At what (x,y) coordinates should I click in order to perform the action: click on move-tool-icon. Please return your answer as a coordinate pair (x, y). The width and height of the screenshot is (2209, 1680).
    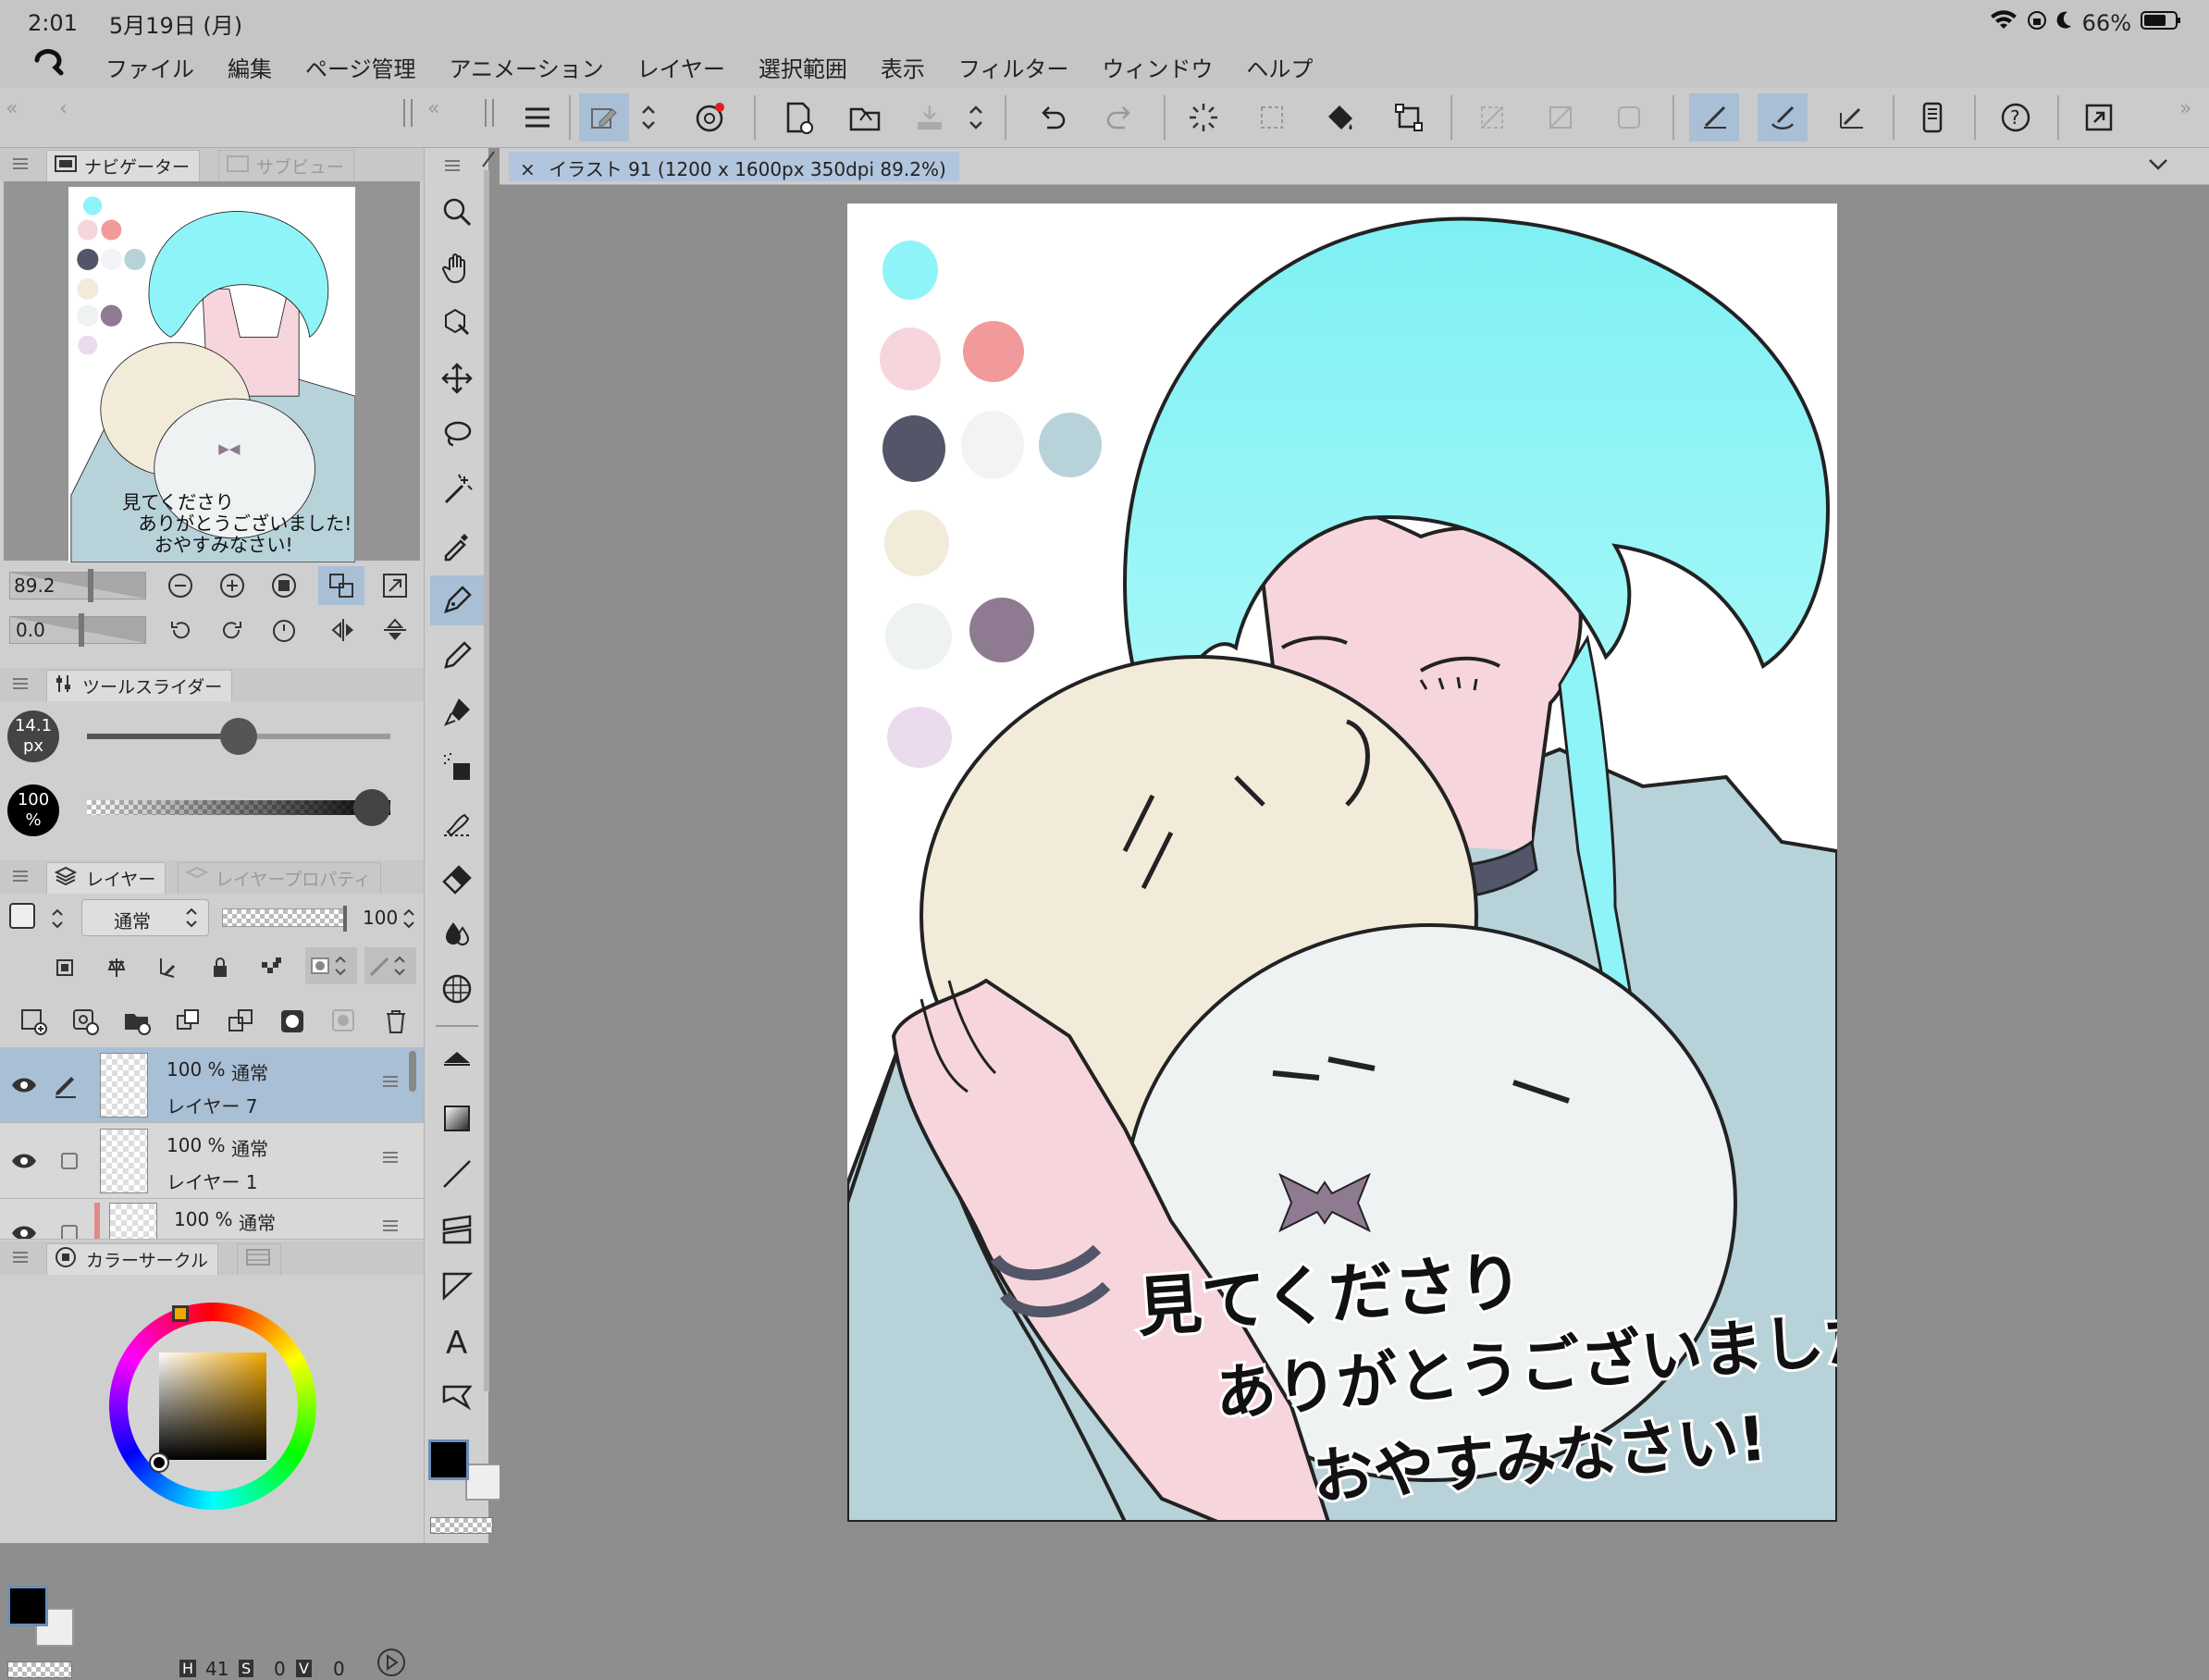
    Looking at the image, I should click on (457, 378).